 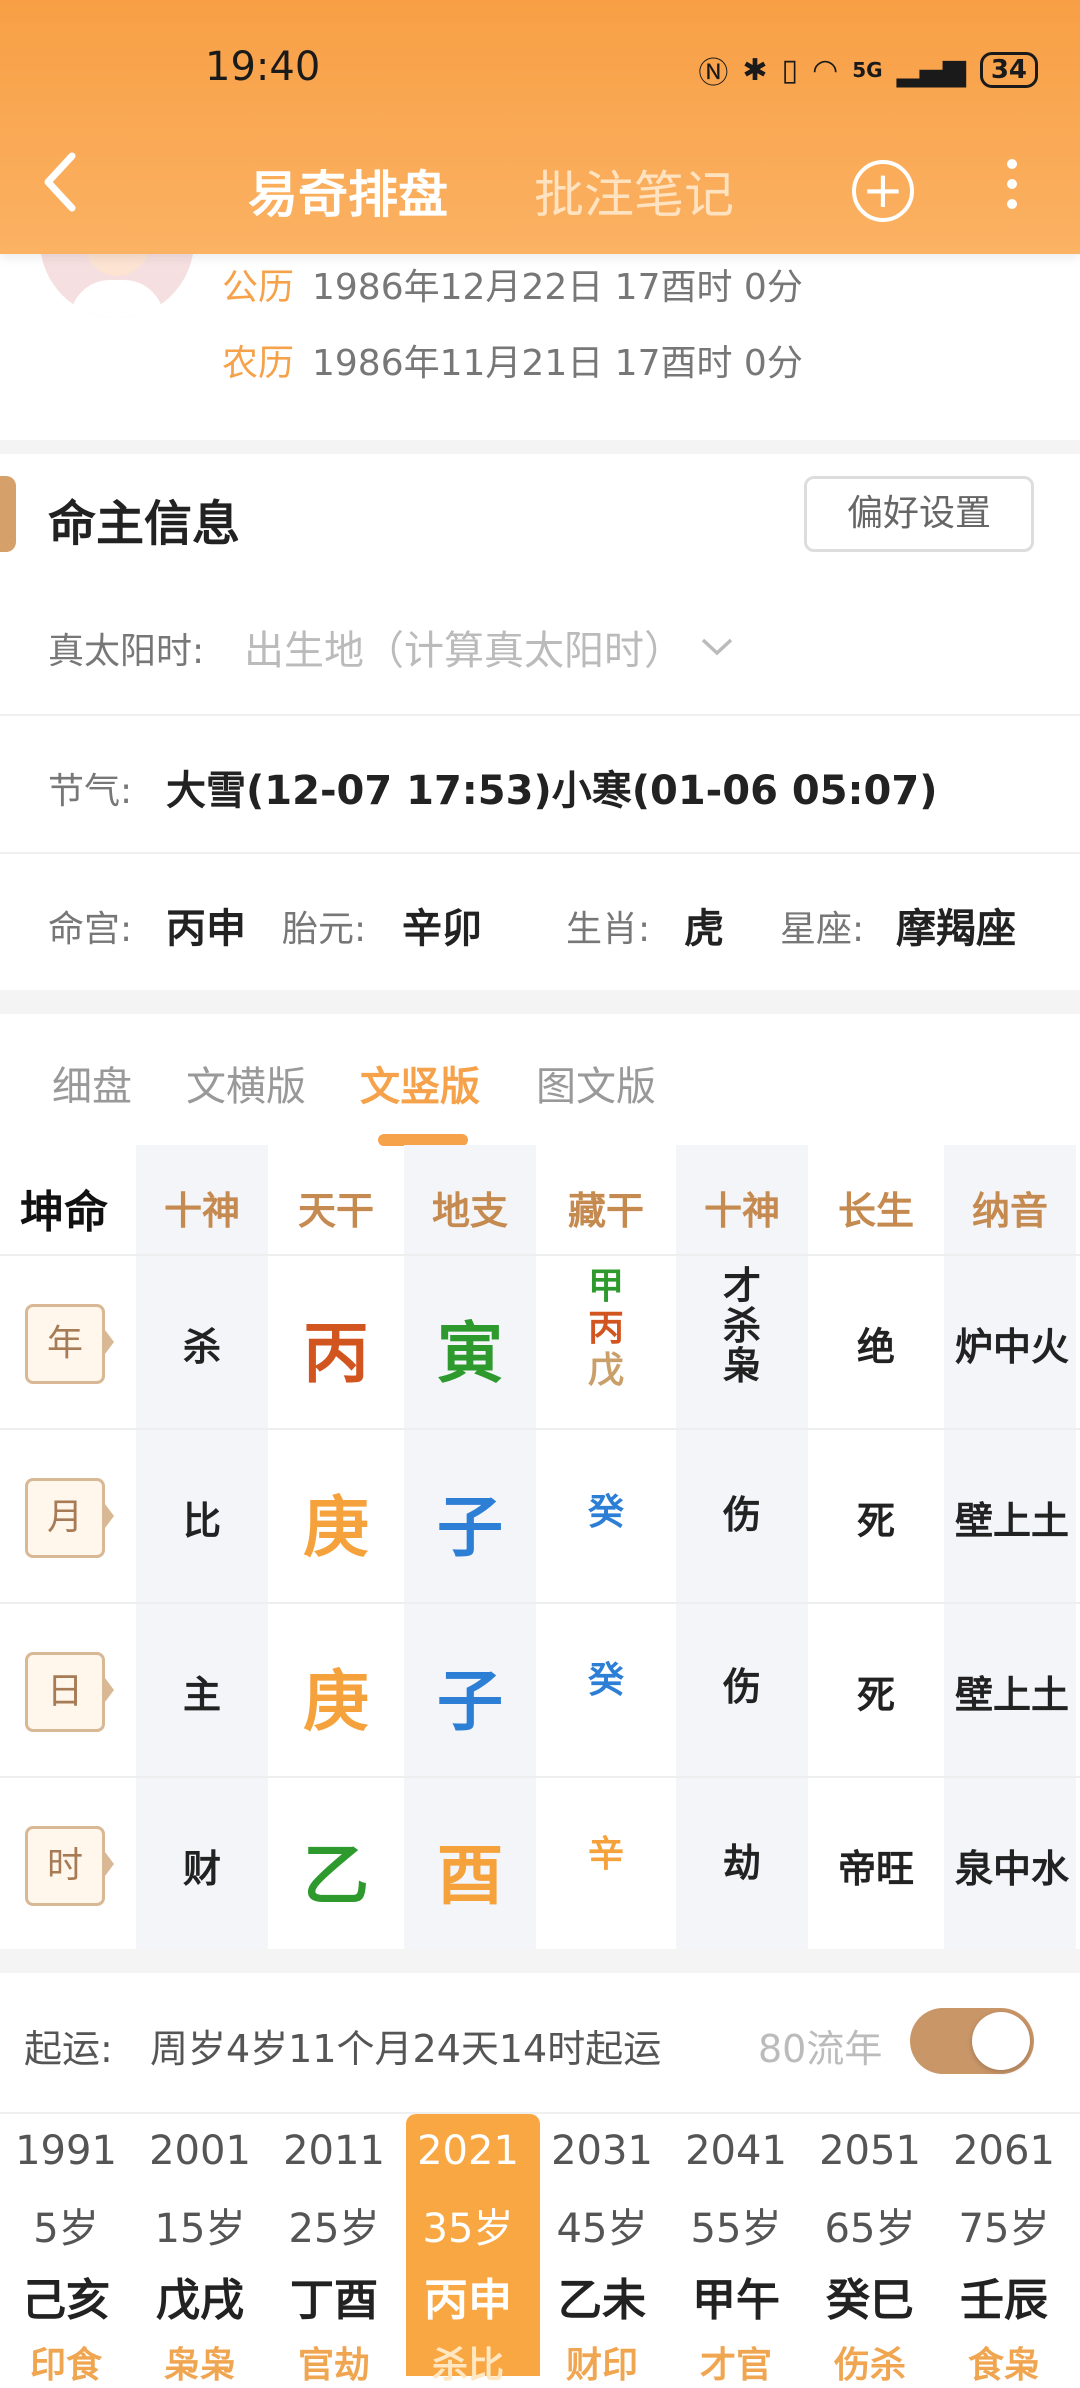 What do you see at coordinates (324, 929) in the screenshot?
I see `taiyuan-label: 胎元:` at bounding box center [324, 929].